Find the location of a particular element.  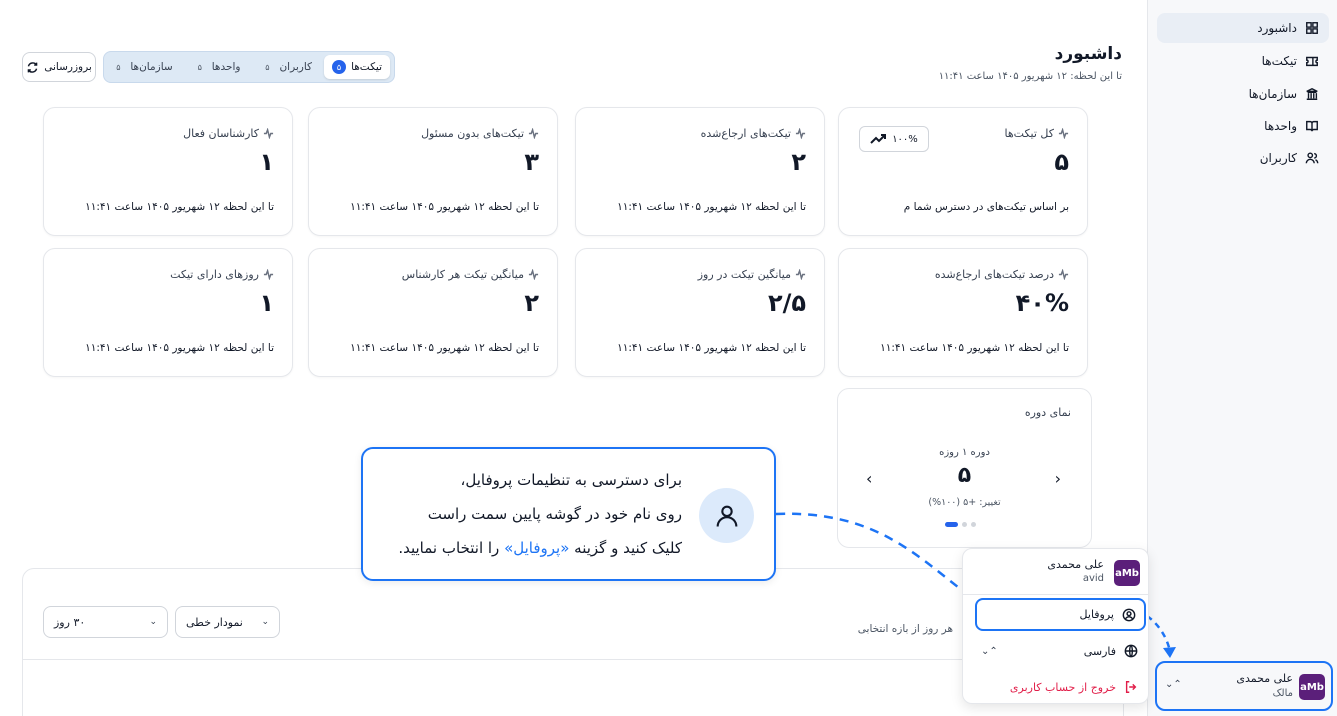

stat-label: درصد تیکت‌های ارجاع‌شده is located at coordinates (1002, 274).